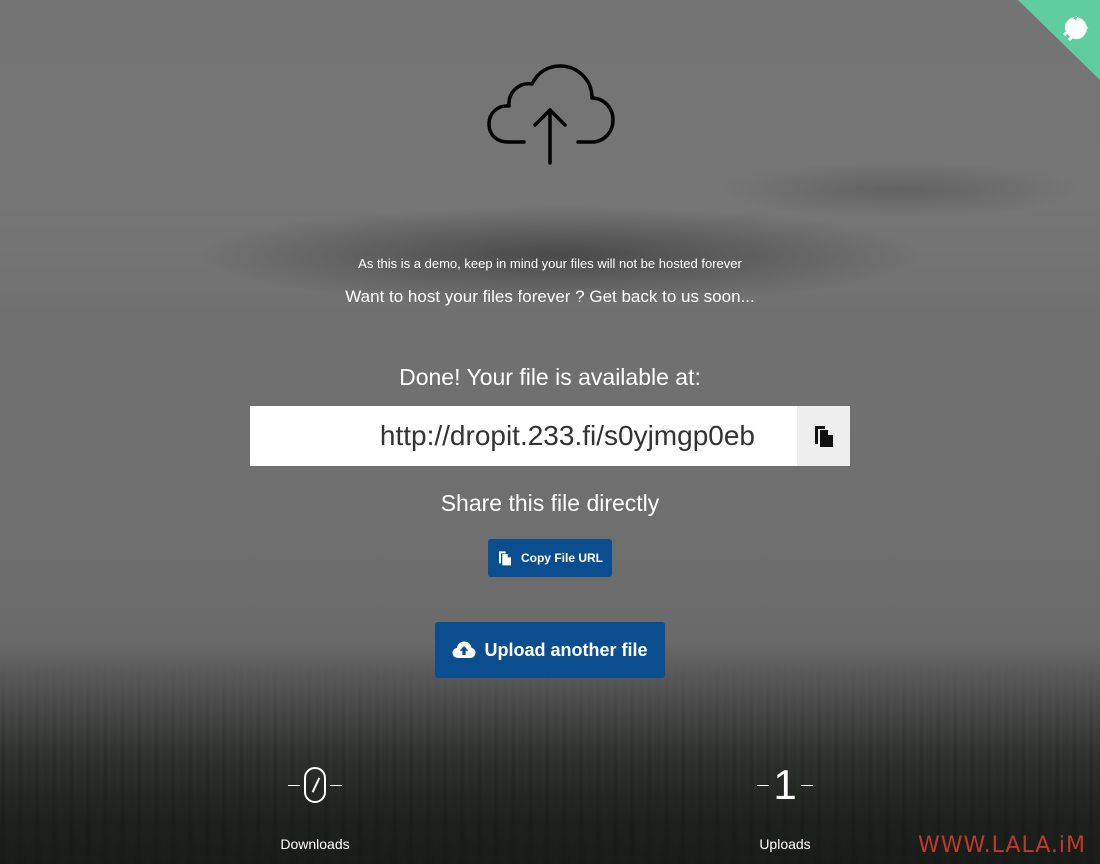 The width and height of the screenshot is (1100, 864). I want to click on uploads-count: 1, so click(785, 785).